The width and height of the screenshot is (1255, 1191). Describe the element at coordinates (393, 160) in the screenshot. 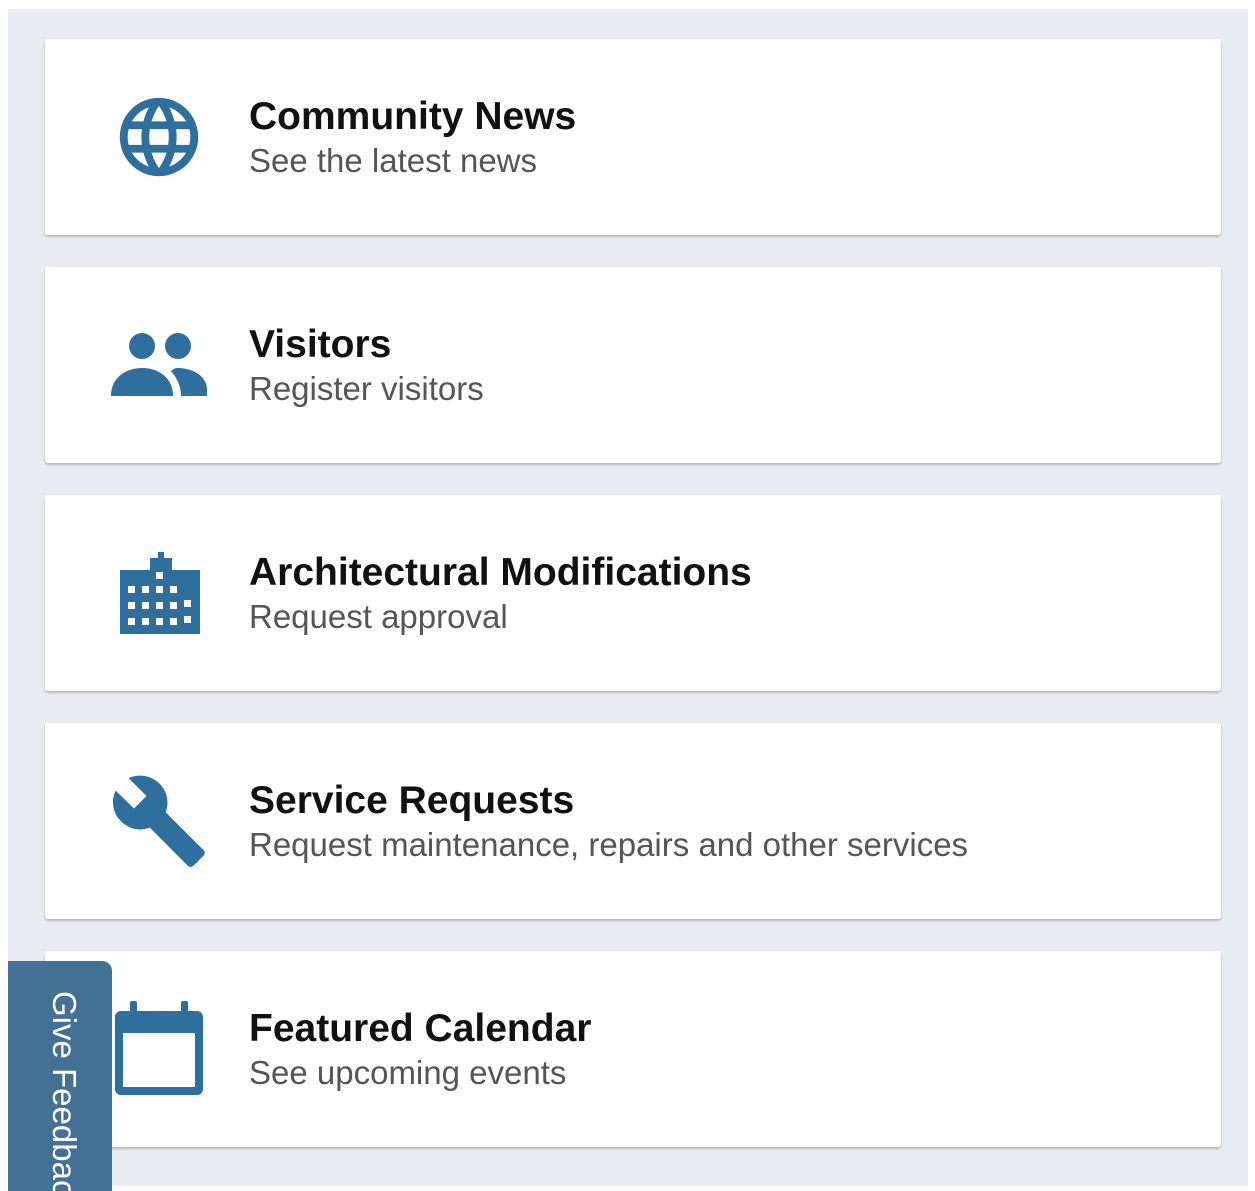

I see `card-subtitle: See the latest news` at that location.